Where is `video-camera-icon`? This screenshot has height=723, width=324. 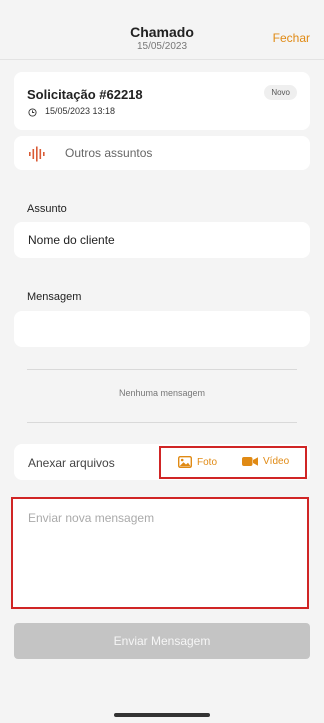
video-camera-icon is located at coordinates (250, 461).